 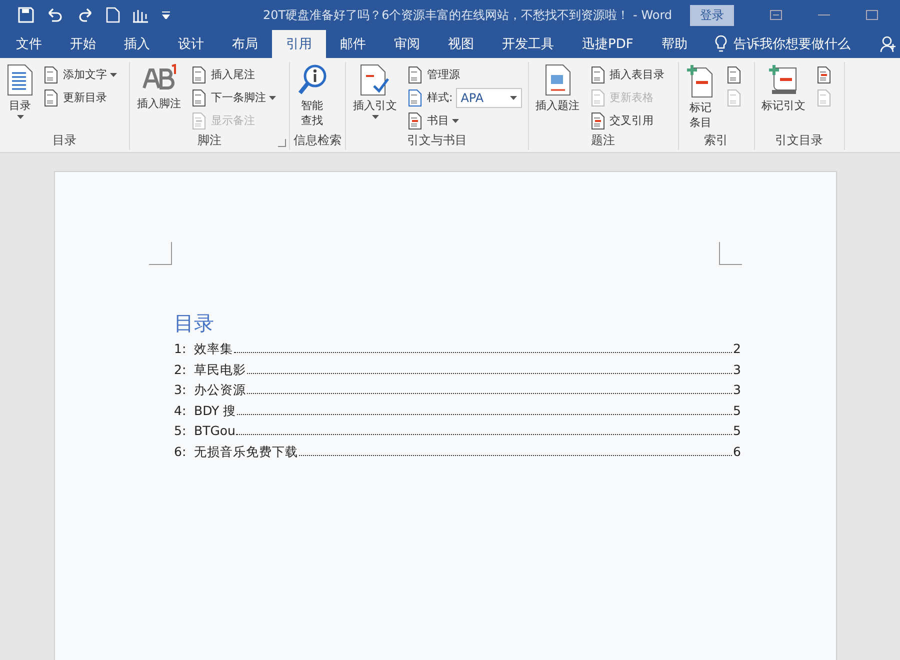 I want to click on toc-number: 2:, so click(x=181, y=369).